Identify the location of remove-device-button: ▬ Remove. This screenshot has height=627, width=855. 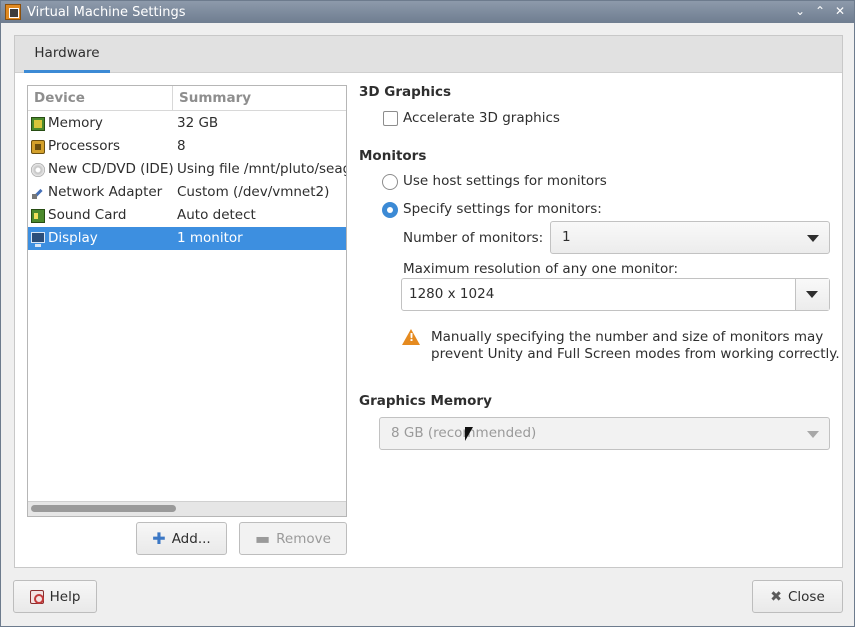
(293, 538).